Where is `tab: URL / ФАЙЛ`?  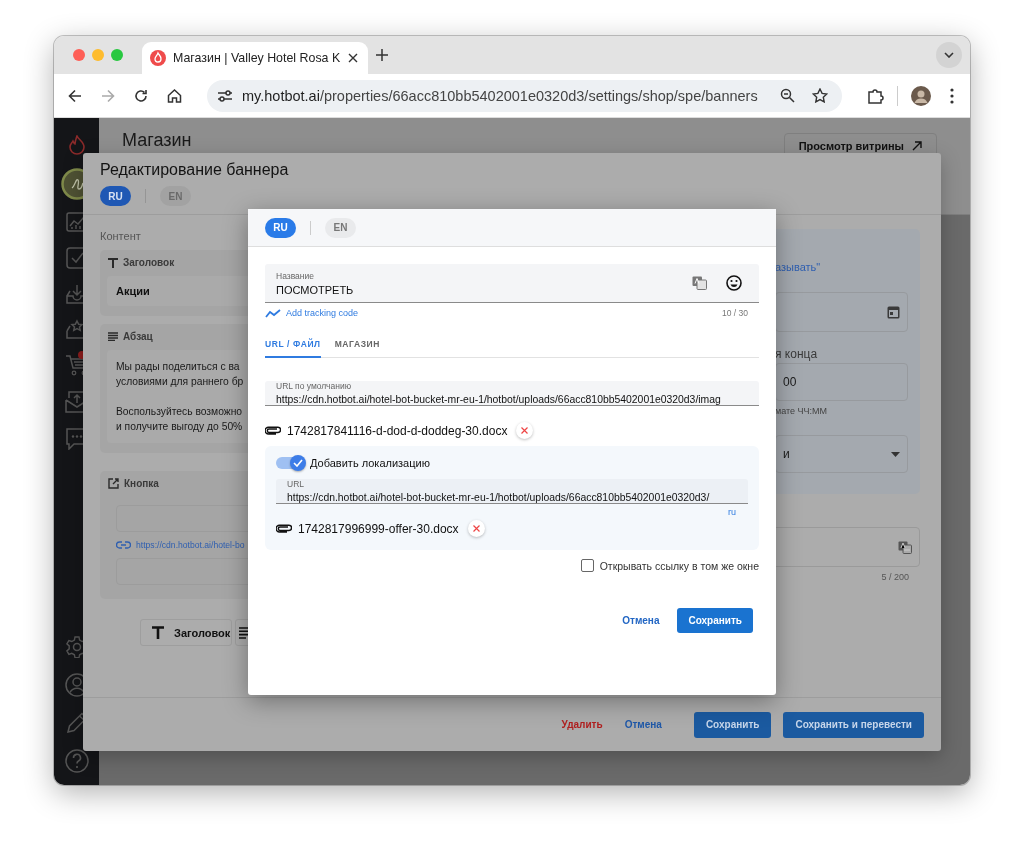
tab: URL / ФАЙЛ is located at coordinates (293, 347).